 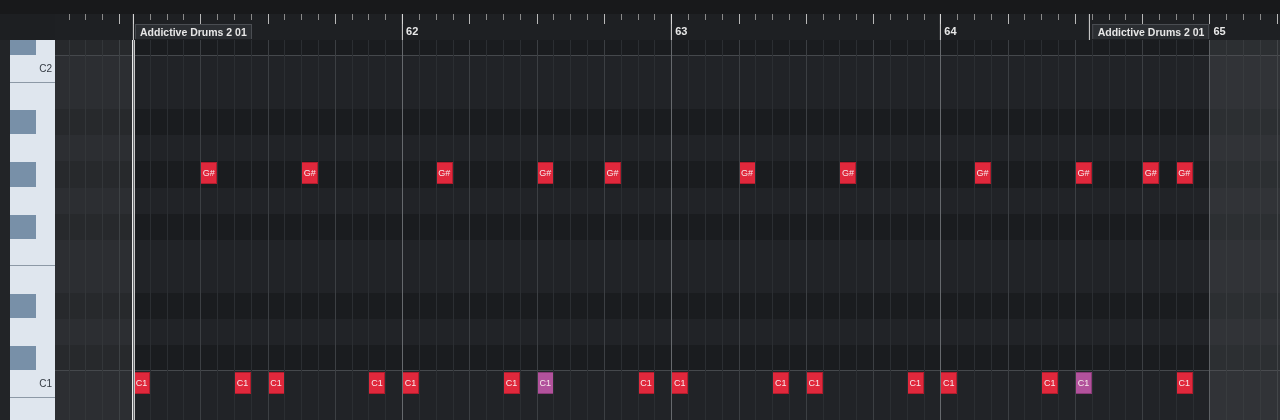 I want to click on bar-number: 63, so click(x=681, y=31).